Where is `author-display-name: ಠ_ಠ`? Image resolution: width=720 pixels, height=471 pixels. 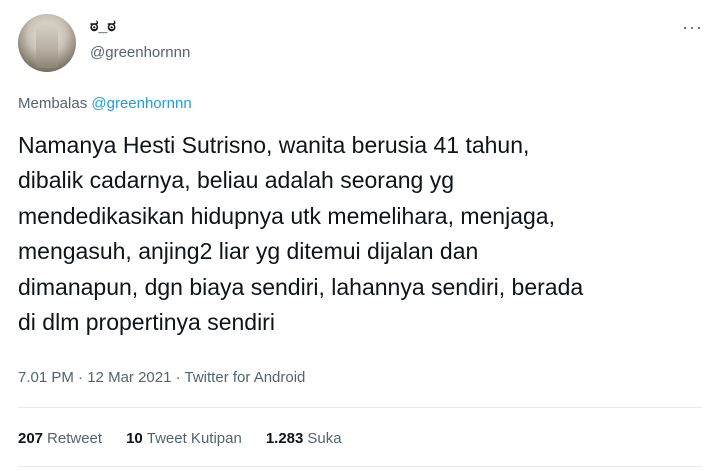 author-display-name: ಠ_ಠ is located at coordinates (103, 27).